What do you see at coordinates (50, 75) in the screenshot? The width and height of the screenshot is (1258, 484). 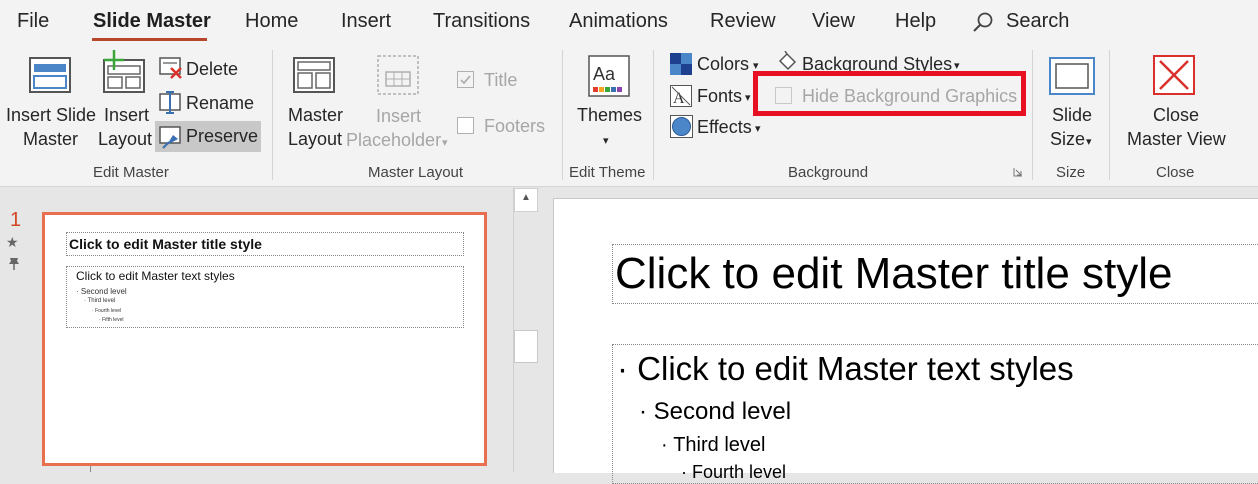 I see `insert-slide-master-icon` at bounding box center [50, 75].